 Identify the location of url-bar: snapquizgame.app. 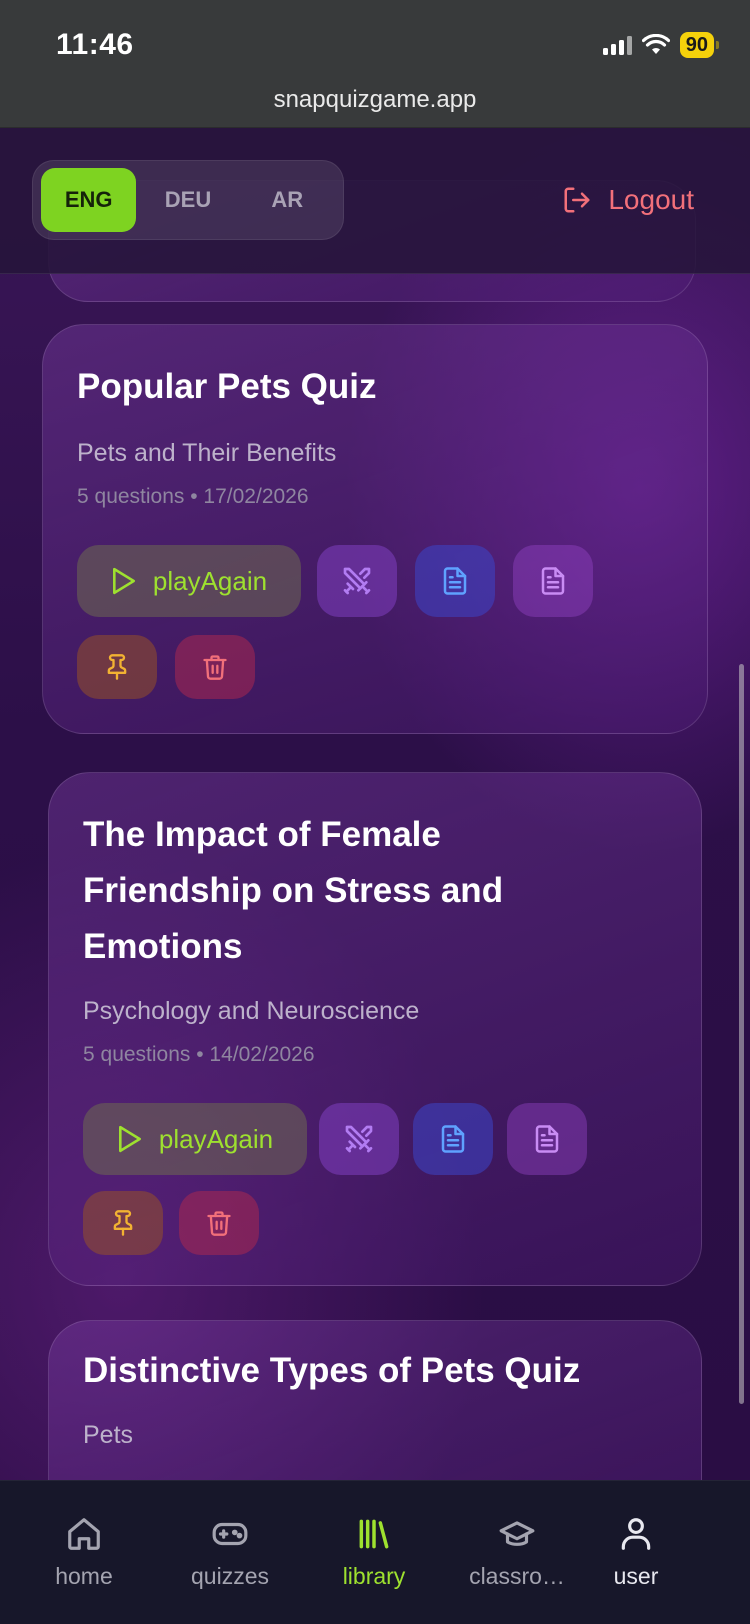
(375, 100).